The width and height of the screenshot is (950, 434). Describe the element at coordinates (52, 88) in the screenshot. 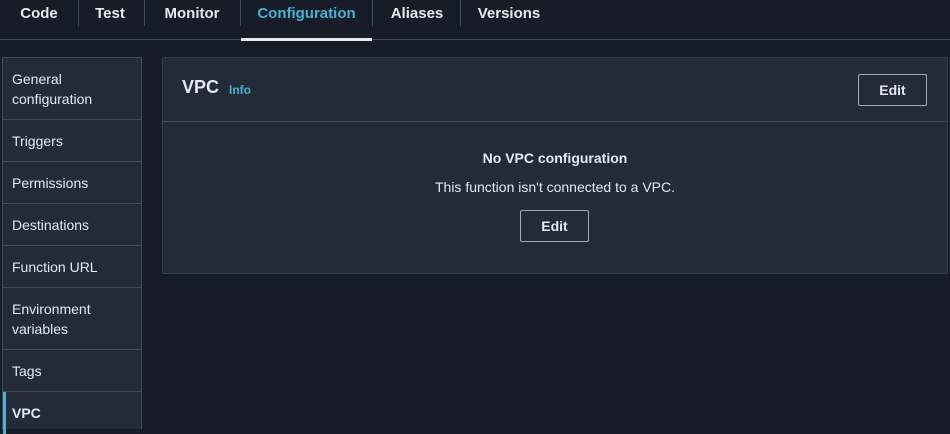

I see `sidebar-item-label: General configuration` at that location.